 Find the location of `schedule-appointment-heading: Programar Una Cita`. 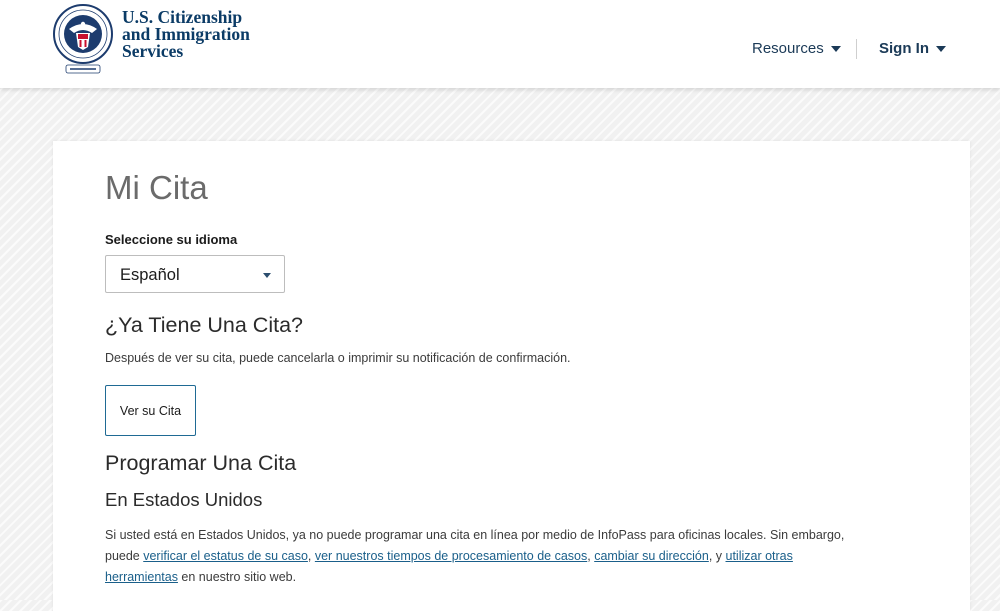

schedule-appointment-heading: Programar Una Cita is located at coordinates (201, 463).